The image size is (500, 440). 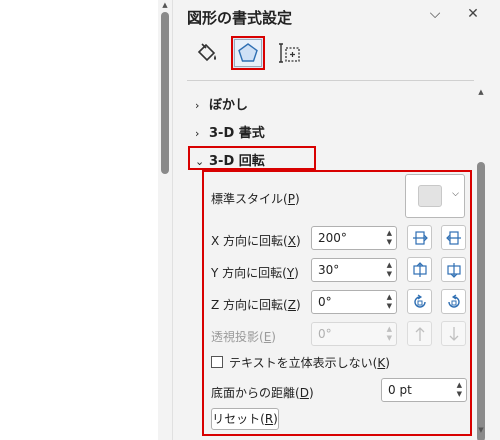 I want to click on fill-line-icon, so click(x=206, y=53).